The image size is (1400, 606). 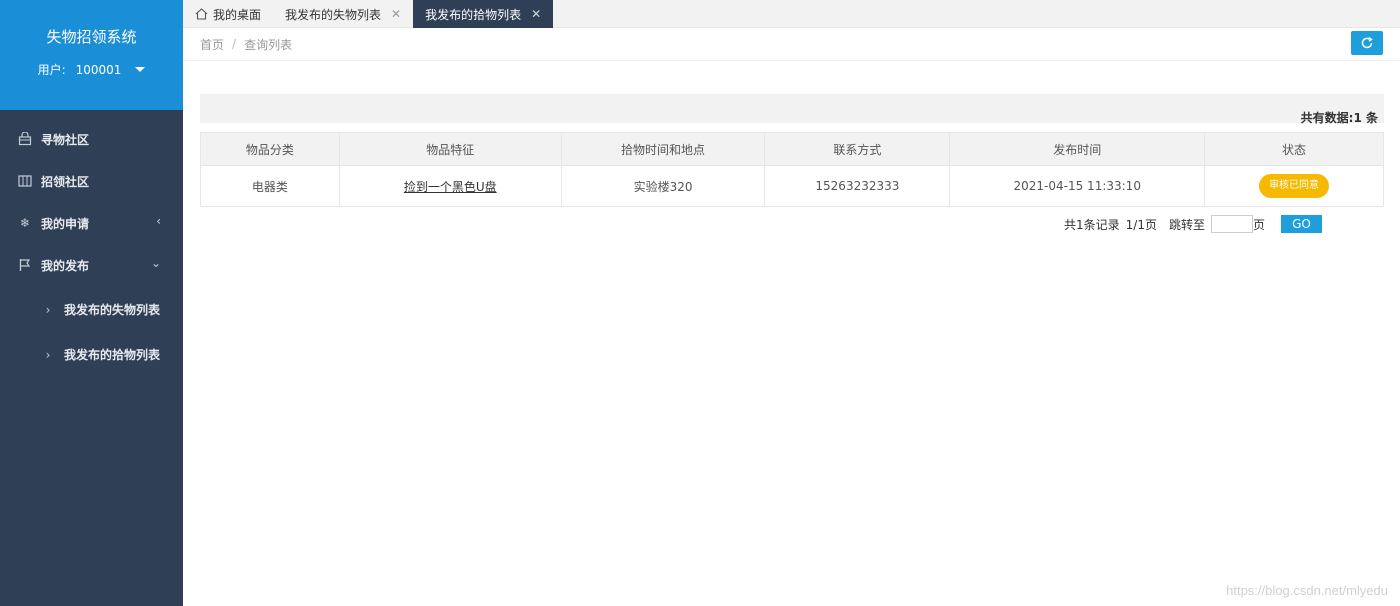 I want to click on sidebar-item-label: 招领社区, so click(x=65, y=181).